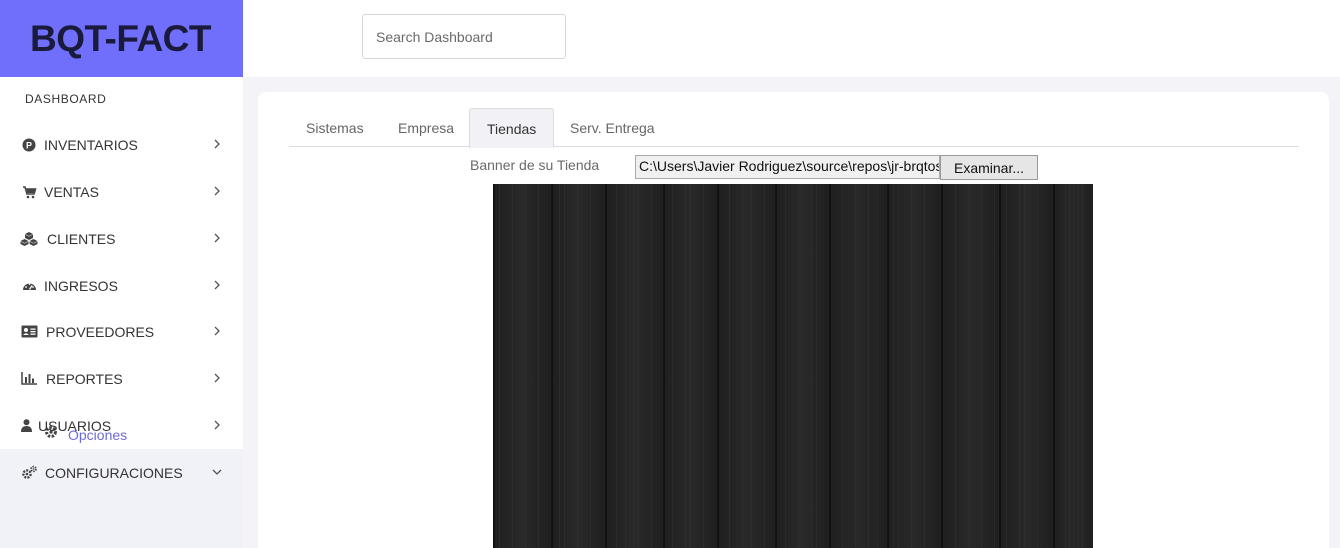 Image resolution: width=1340 pixels, height=548 pixels. What do you see at coordinates (121, 238) in the screenshot?
I see `sidebar-item-clientes: CLIENTES` at bounding box center [121, 238].